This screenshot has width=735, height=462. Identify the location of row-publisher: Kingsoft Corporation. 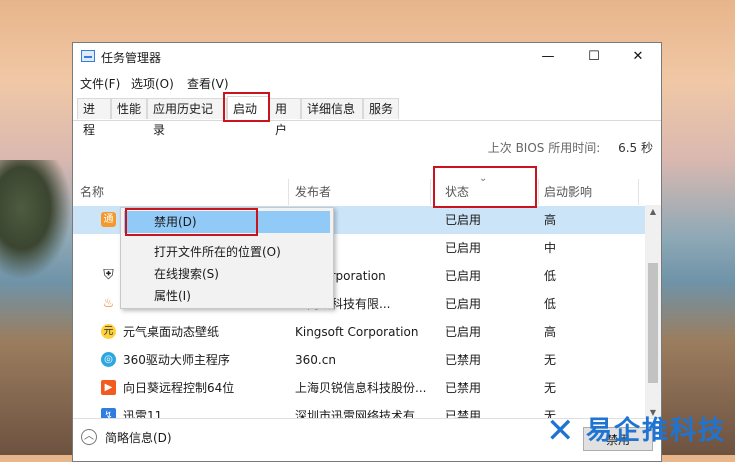
(357, 332).